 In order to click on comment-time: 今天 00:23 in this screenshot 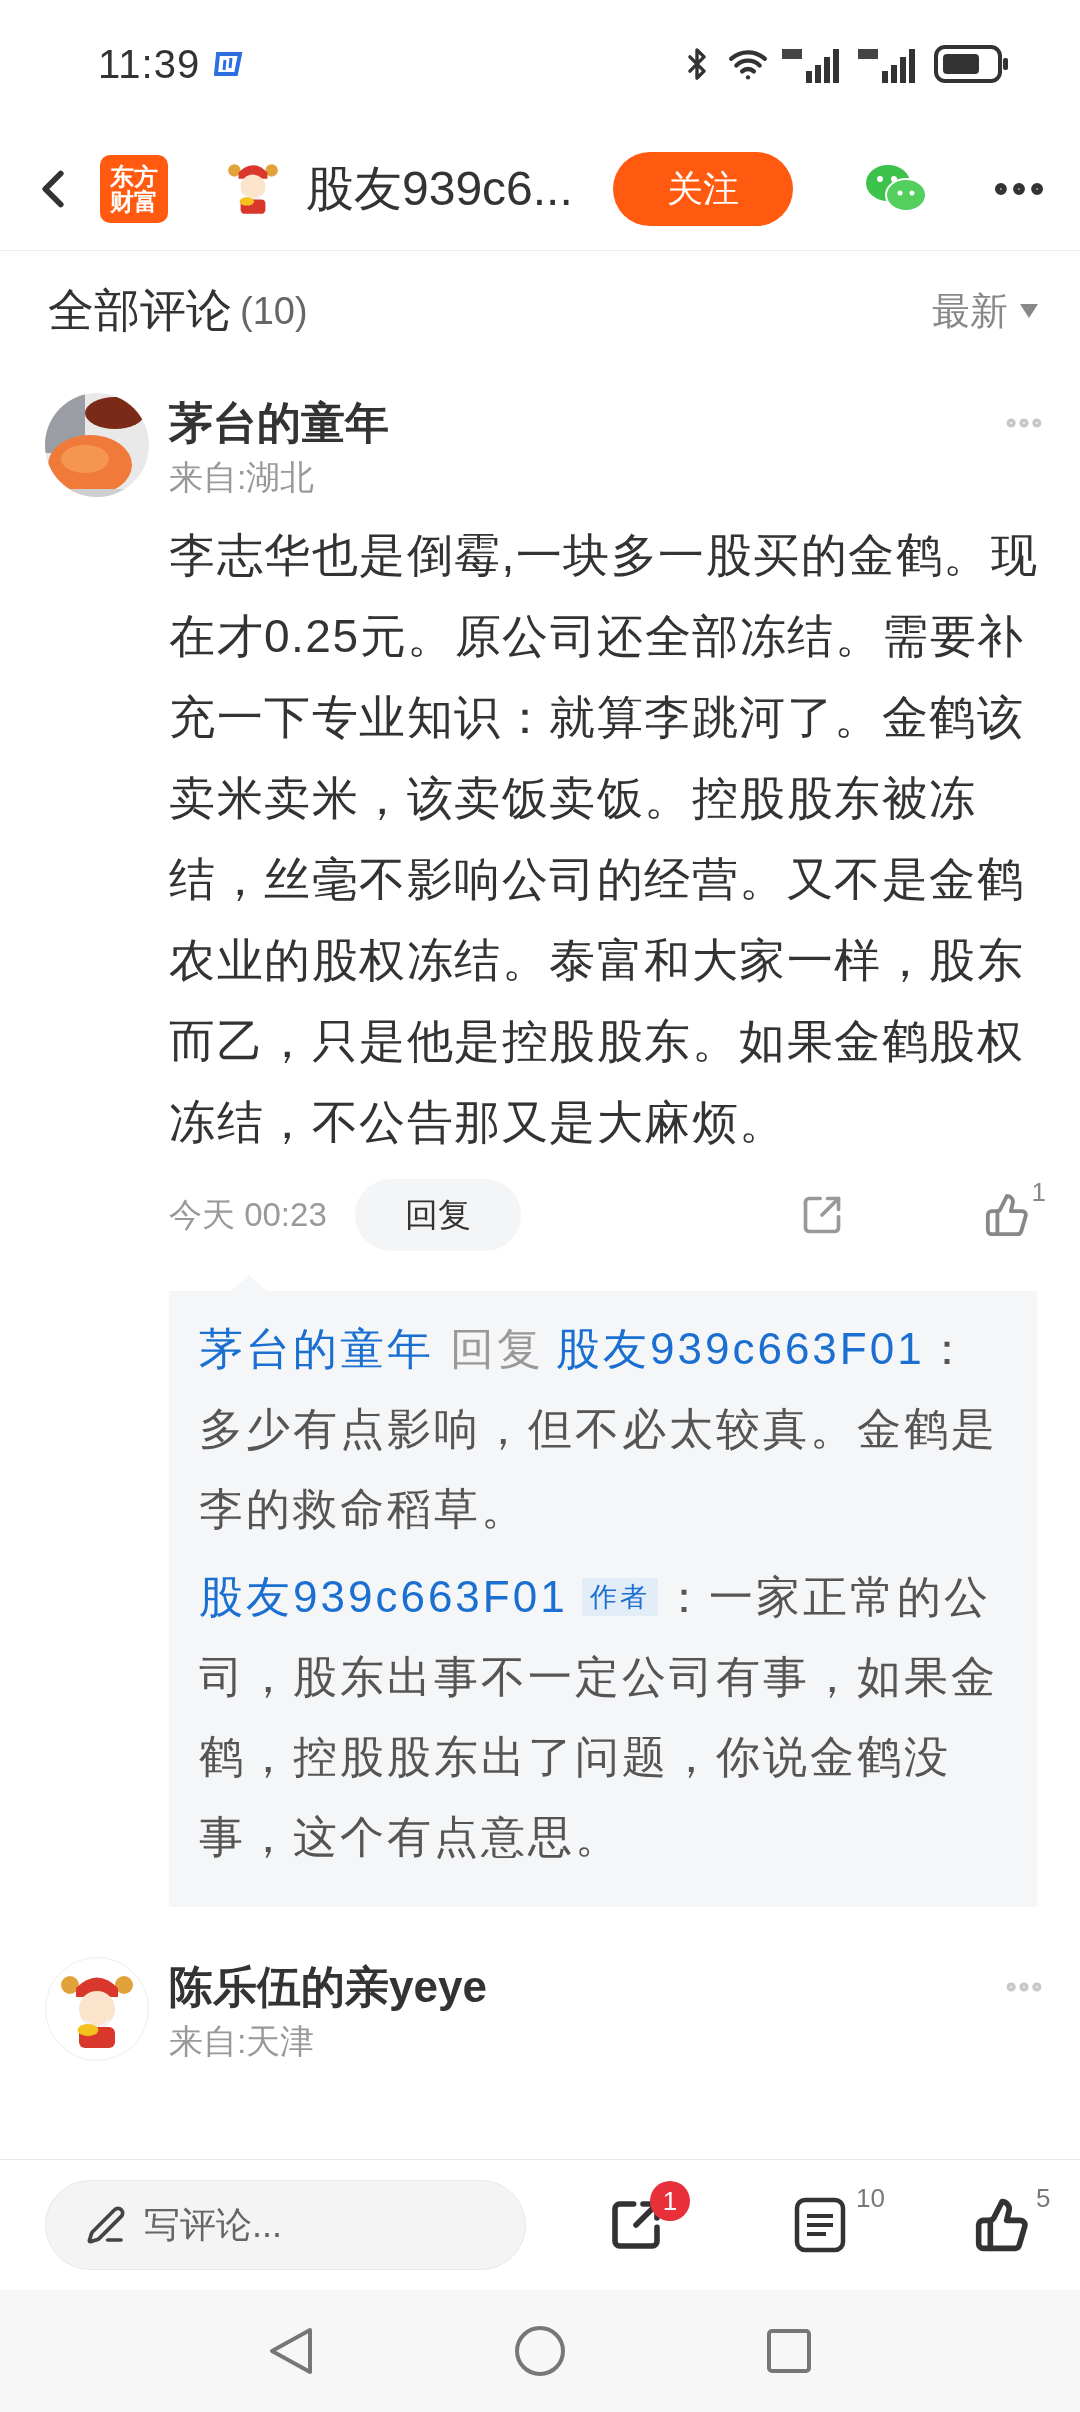, I will do `click(248, 1214)`.